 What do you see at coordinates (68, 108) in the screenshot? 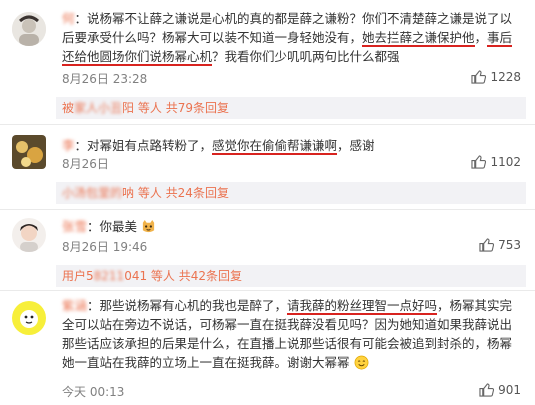
I see `reply-user: 被` at bounding box center [68, 108].